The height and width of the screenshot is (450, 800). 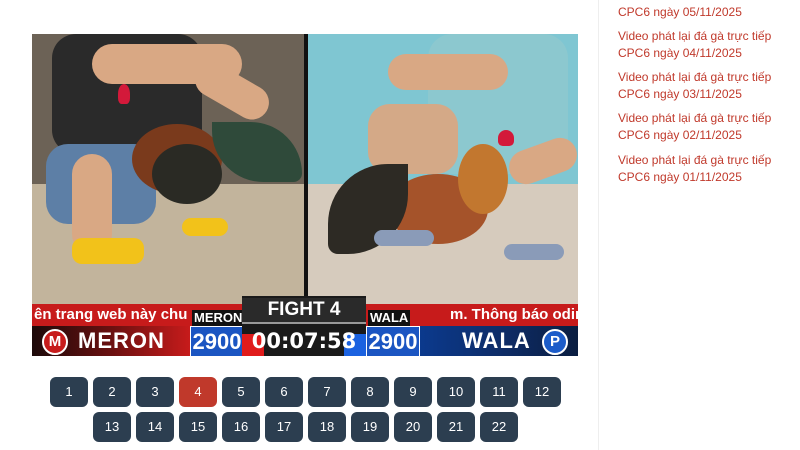 I want to click on sidebar-divider, so click(x=598, y=225).